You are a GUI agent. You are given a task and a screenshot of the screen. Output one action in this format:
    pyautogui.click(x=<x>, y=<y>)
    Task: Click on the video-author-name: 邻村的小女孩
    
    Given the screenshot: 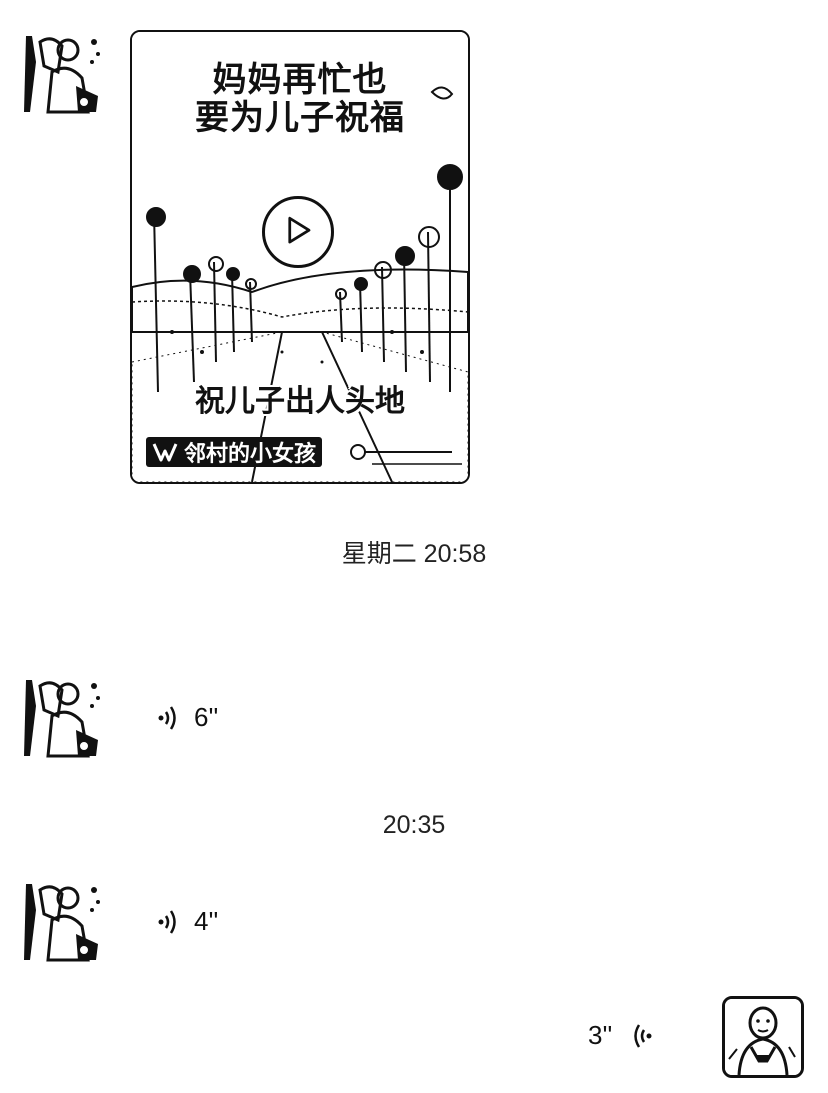 What is the action you would take?
    pyautogui.click(x=250, y=454)
    